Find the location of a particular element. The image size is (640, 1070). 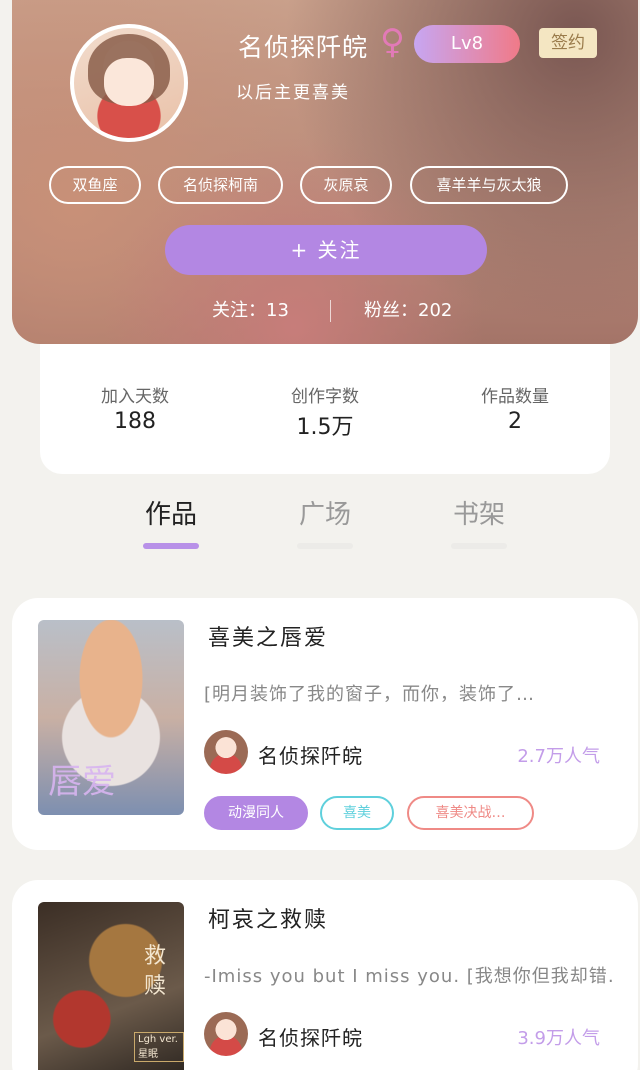

stat-label: 加入天数 is located at coordinates (135, 397).